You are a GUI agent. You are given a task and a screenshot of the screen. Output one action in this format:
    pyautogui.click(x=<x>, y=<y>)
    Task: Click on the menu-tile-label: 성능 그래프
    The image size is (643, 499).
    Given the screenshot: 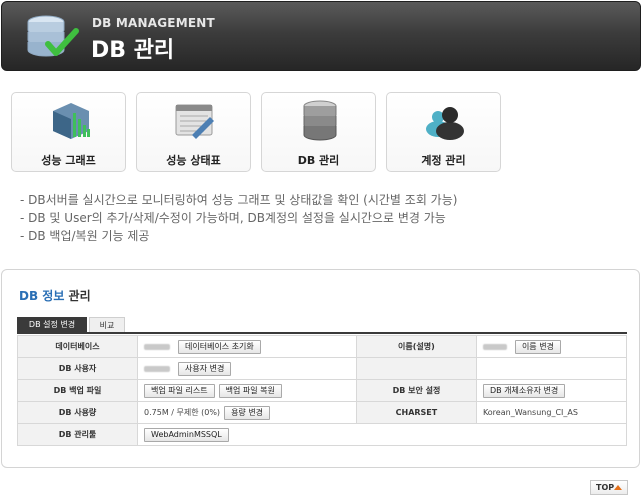 What is the action you would take?
    pyautogui.click(x=68, y=160)
    